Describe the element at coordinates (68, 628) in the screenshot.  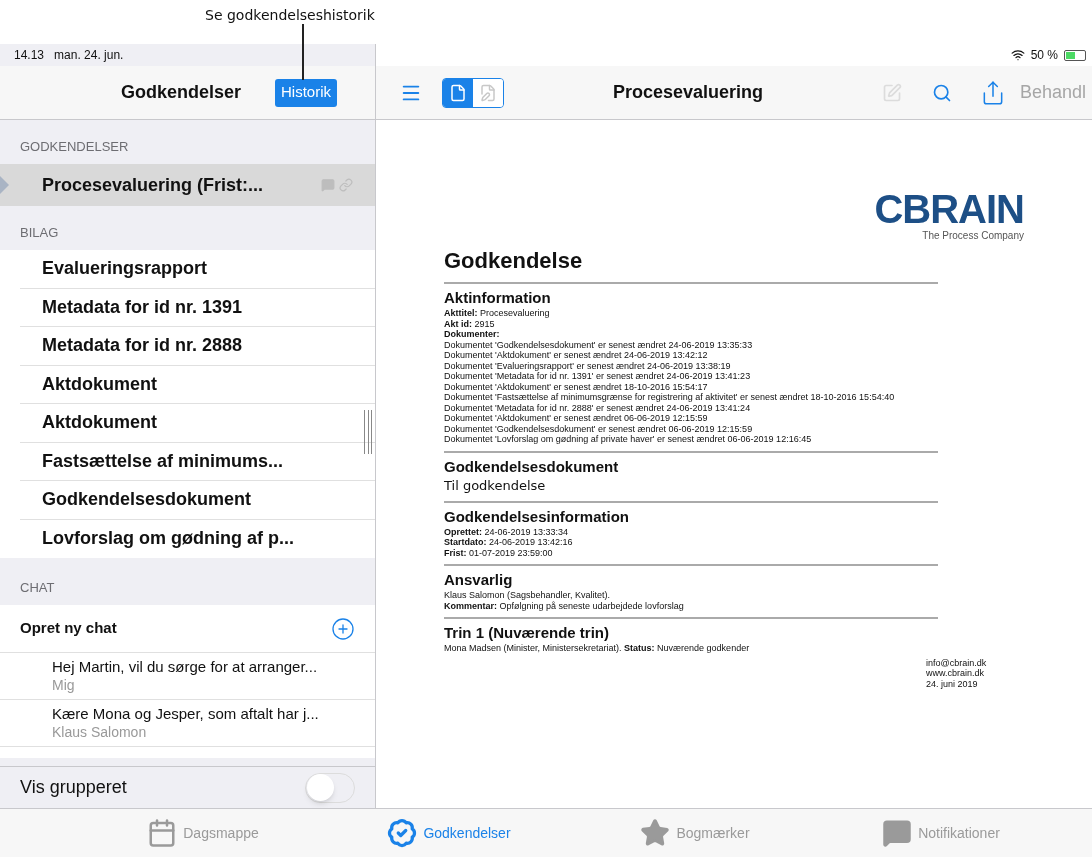
I see `new-chat-label: Opret ny chat` at that location.